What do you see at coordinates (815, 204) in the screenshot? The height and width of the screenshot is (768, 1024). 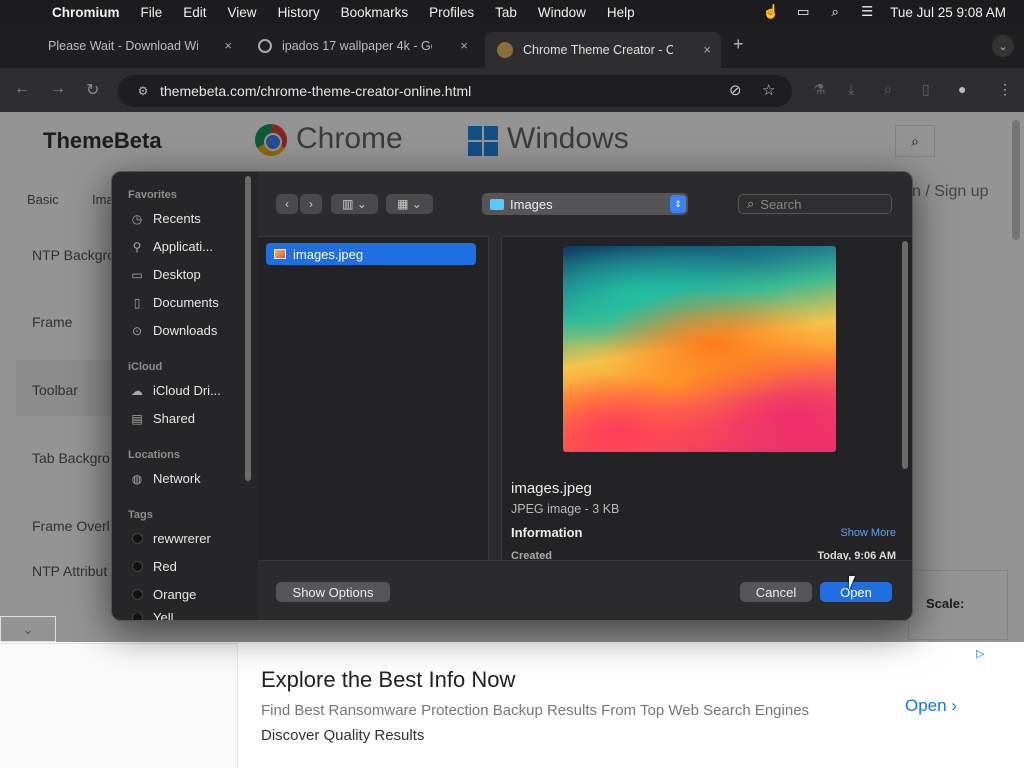 I see `search-field: ⌕ Search` at bounding box center [815, 204].